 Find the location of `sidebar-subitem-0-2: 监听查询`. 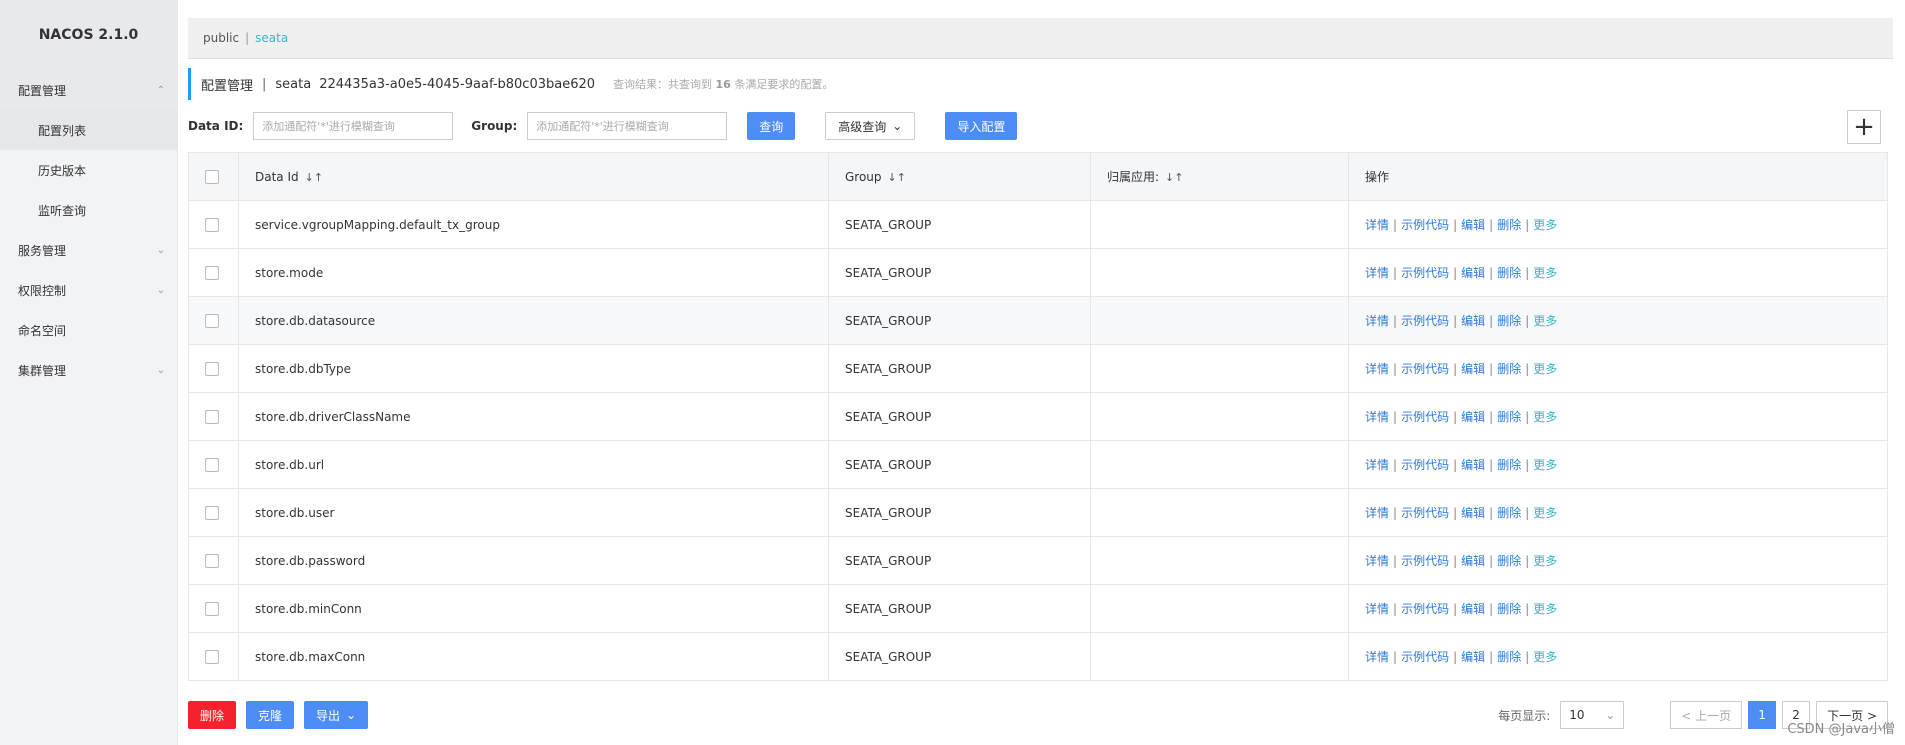

sidebar-subitem-0-2: 监听查询 is located at coordinates (88, 210).